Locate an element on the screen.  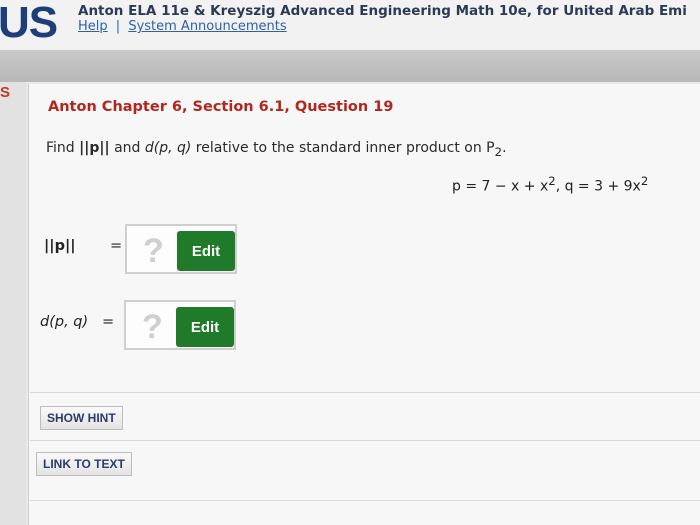
header-links: Help | System Announcements is located at coordinates (182, 26).